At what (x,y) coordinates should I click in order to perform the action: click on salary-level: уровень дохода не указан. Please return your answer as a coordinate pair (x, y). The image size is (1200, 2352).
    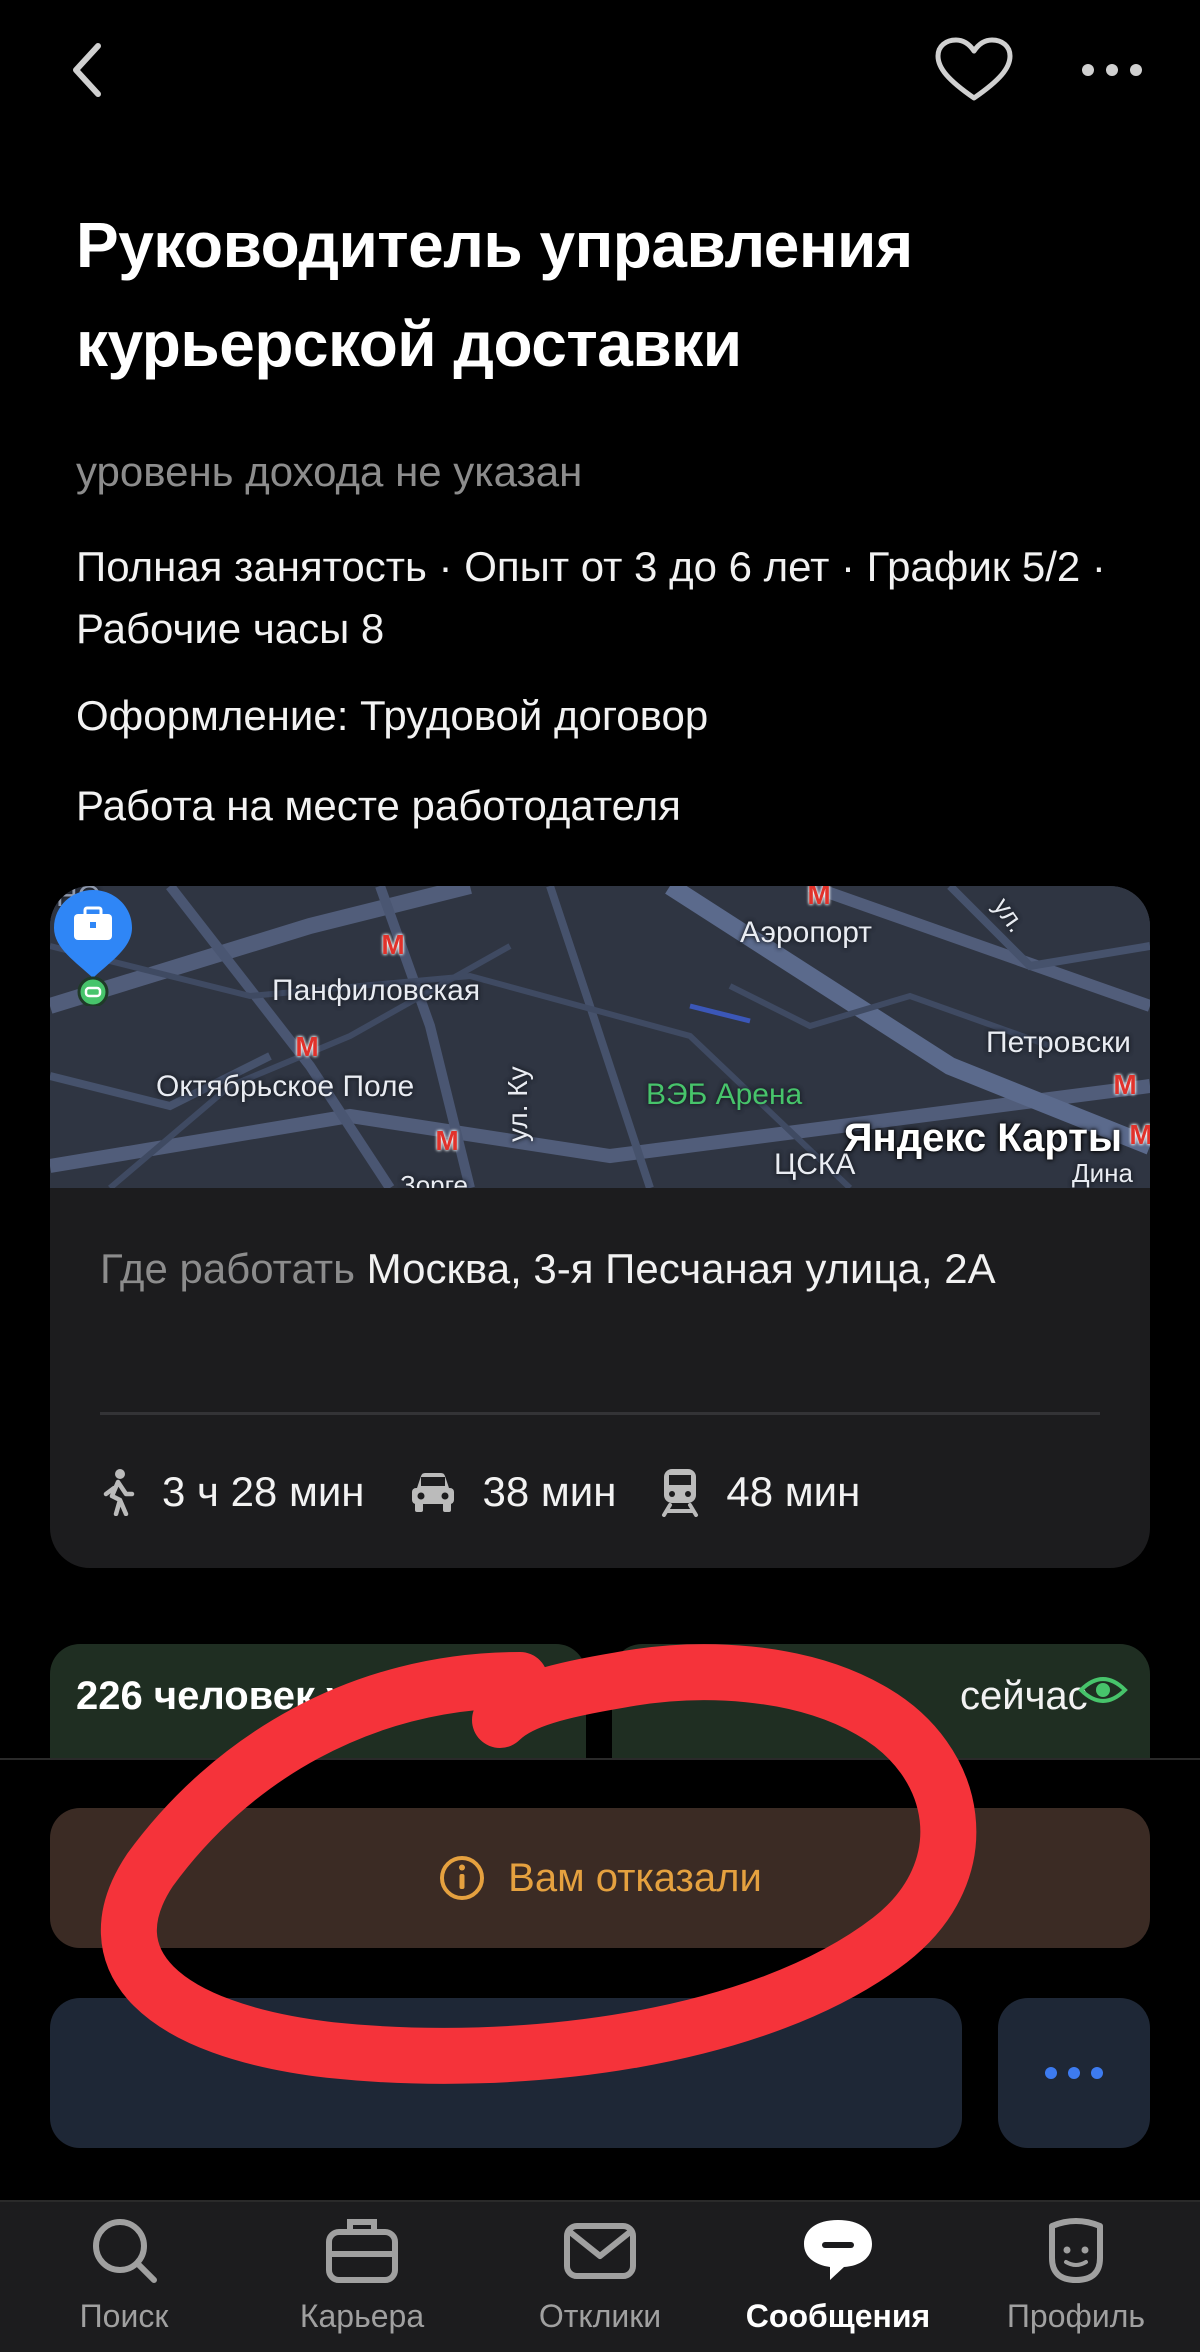
    Looking at the image, I should click on (329, 471).